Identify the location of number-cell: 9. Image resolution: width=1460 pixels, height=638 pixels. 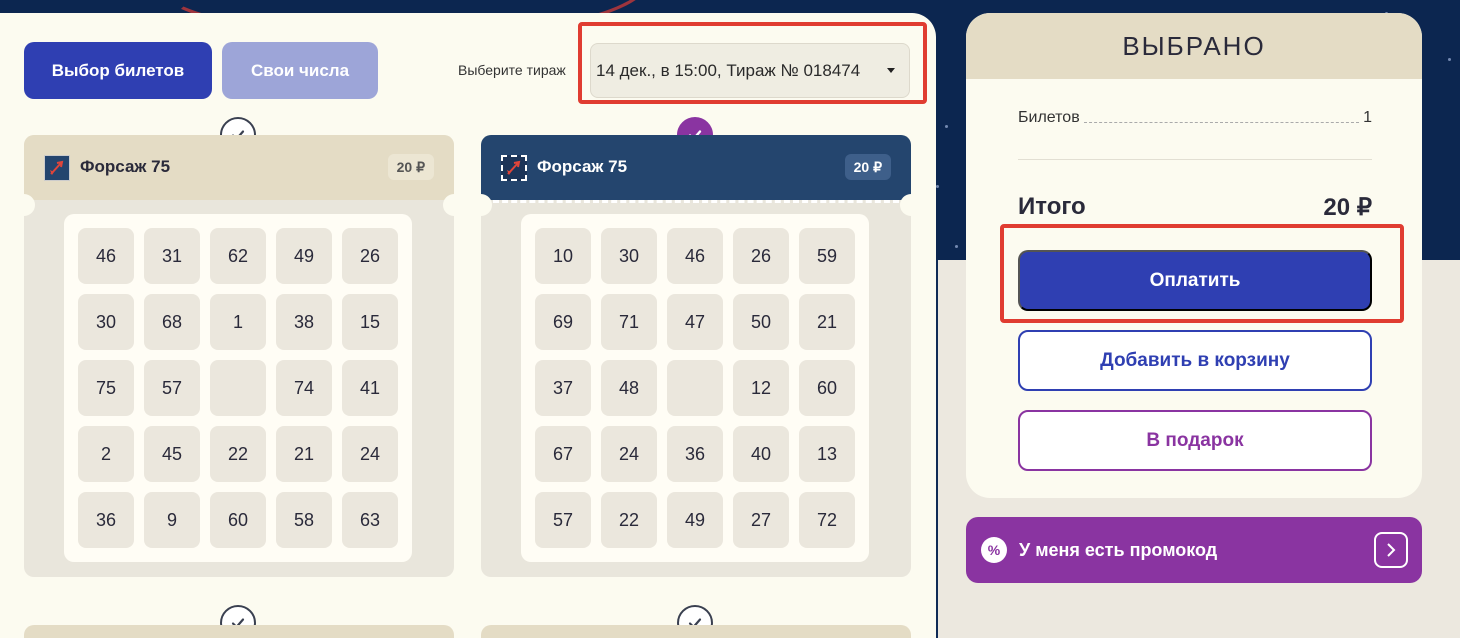
(172, 520).